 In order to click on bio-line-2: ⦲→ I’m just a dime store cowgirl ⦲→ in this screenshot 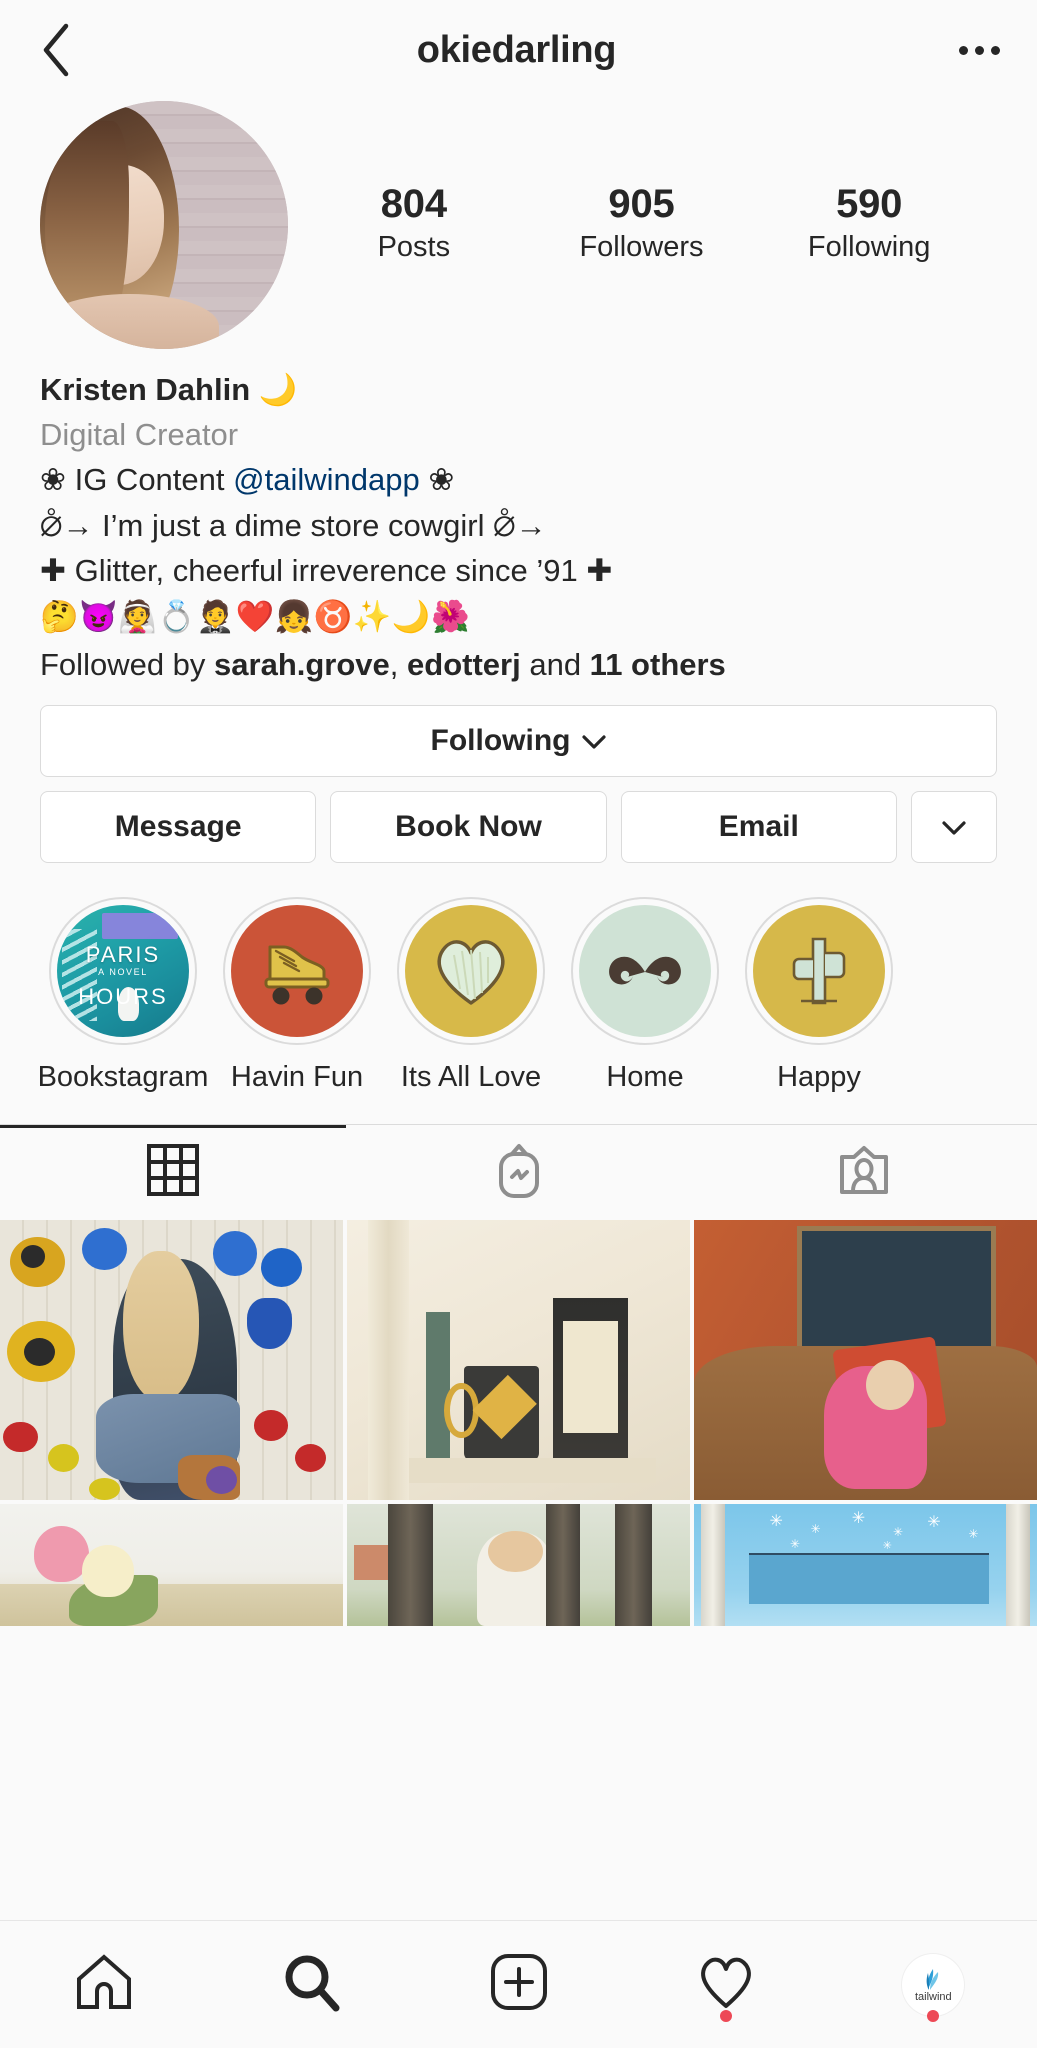, I will do `click(293, 525)`.